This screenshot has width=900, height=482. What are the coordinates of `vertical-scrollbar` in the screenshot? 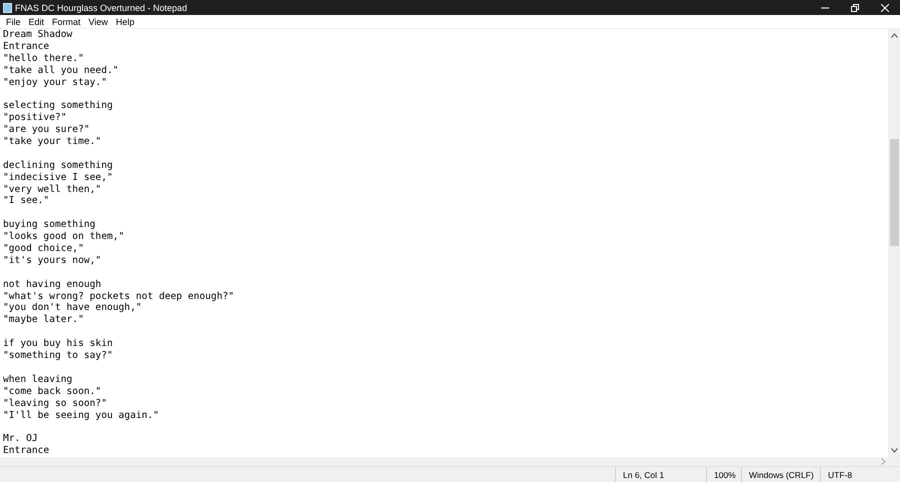 It's located at (894, 243).